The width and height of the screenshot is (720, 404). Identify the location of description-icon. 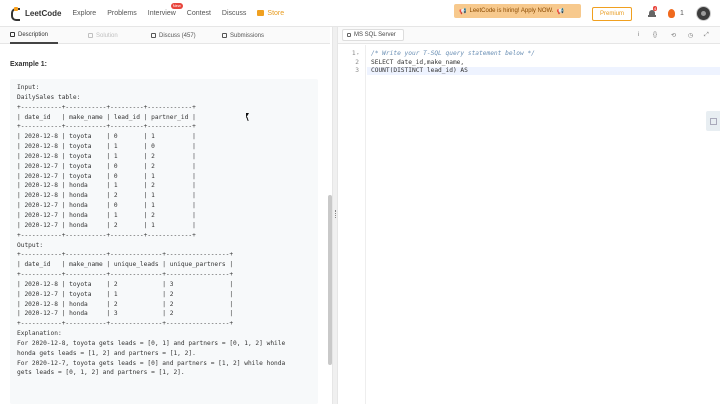
(12, 34).